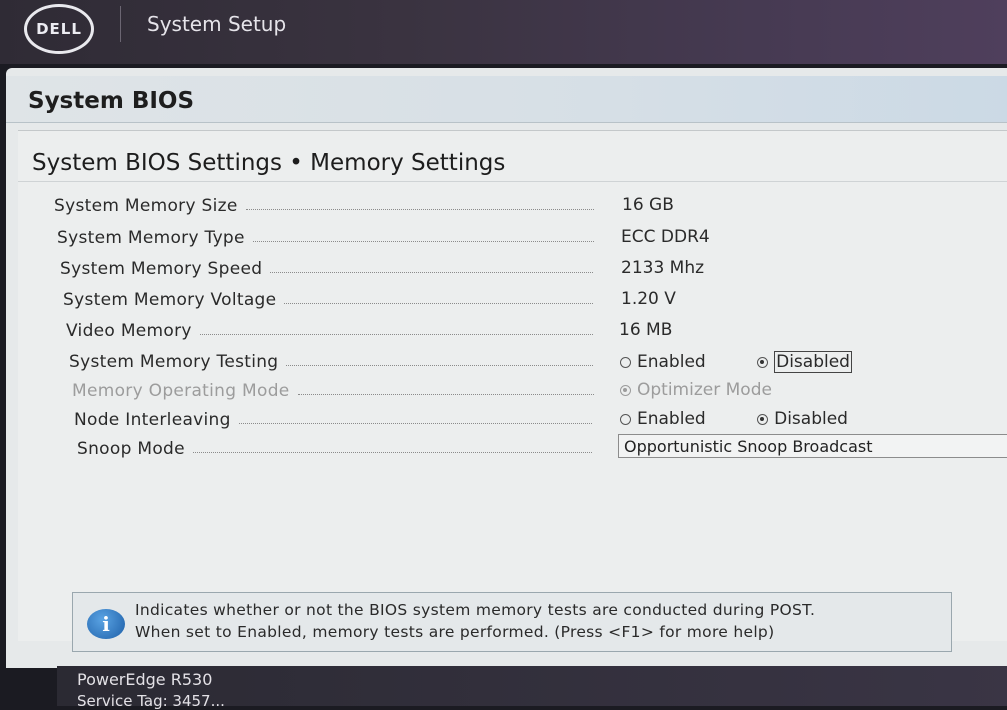 The image size is (1007, 710). What do you see at coordinates (170, 300) in the screenshot?
I see `setting-label: System Memory Voltage` at bounding box center [170, 300].